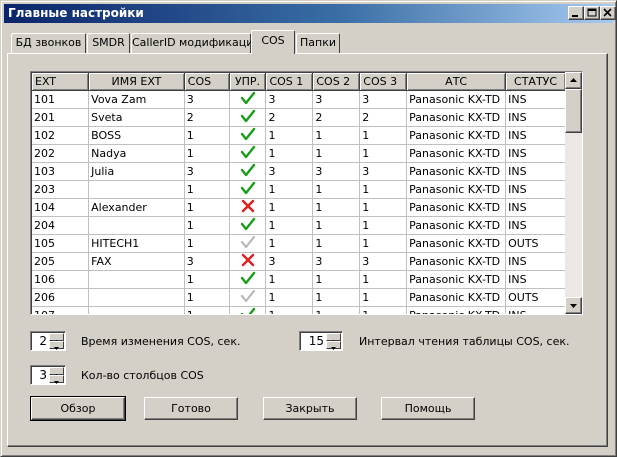 Image resolution: width=617 pixels, height=457 pixels. I want to click on cell-ext: 103, so click(61, 171).